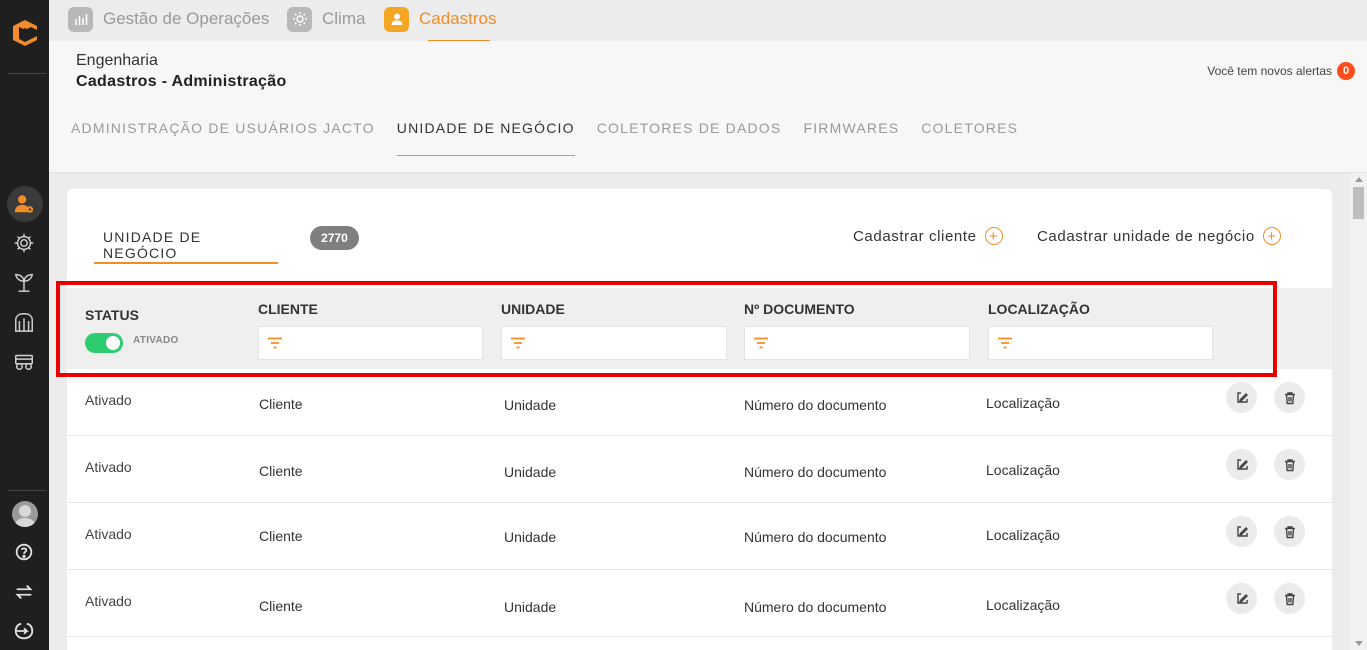 The height and width of the screenshot is (650, 1367). What do you see at coordinates (1359, 643) in the screenshot?
I see `scroll-down-arrow` at bounding box center [1359, 643].